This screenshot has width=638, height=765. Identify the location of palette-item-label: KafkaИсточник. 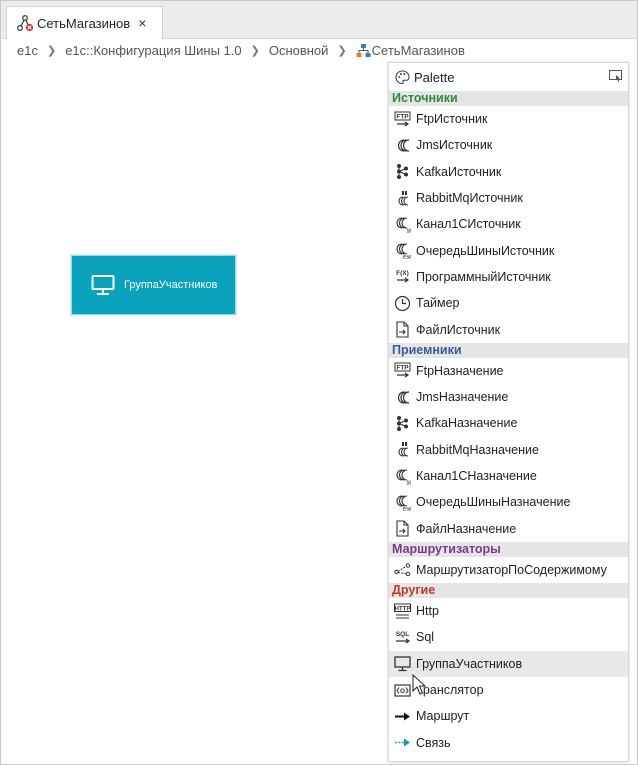
(459, 171).